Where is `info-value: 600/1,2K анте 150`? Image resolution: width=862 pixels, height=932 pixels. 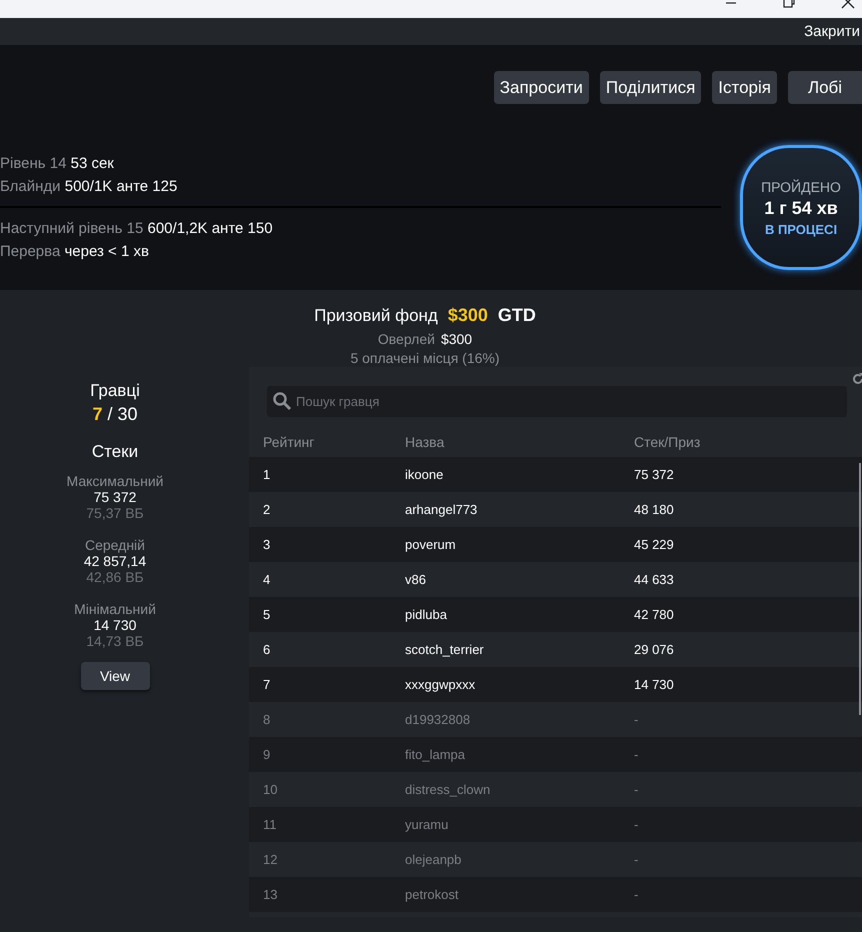
info-value: 600/1,2K анте 150 is located at coordinates (210, 228).